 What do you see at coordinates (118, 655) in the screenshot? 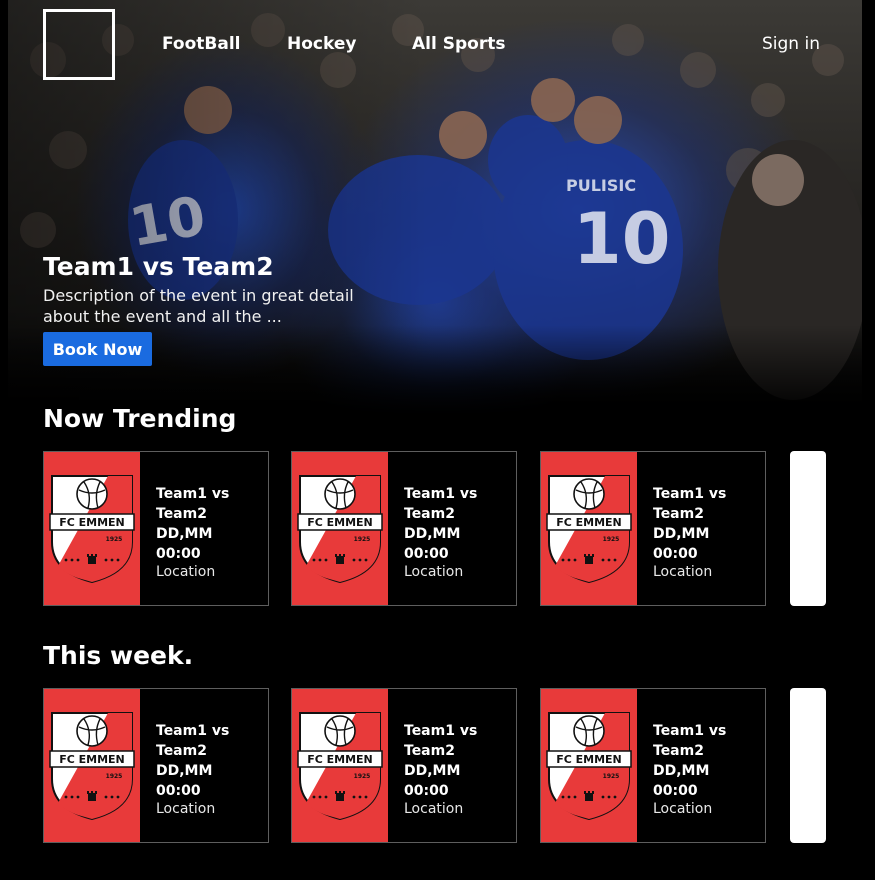
I see `section-title-this-week: This week.` at bounding box center [118, 655].